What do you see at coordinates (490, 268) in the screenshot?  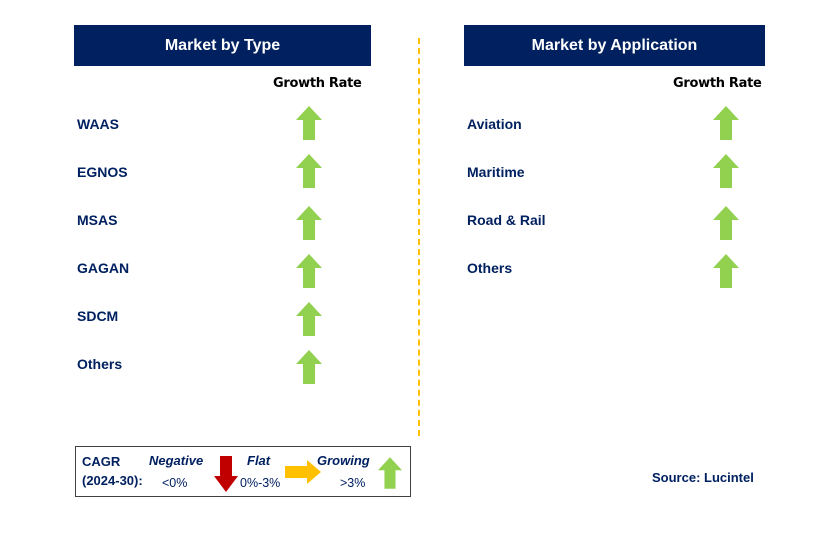 I see `application-row-label: Others` at bounding box center [490, 268].